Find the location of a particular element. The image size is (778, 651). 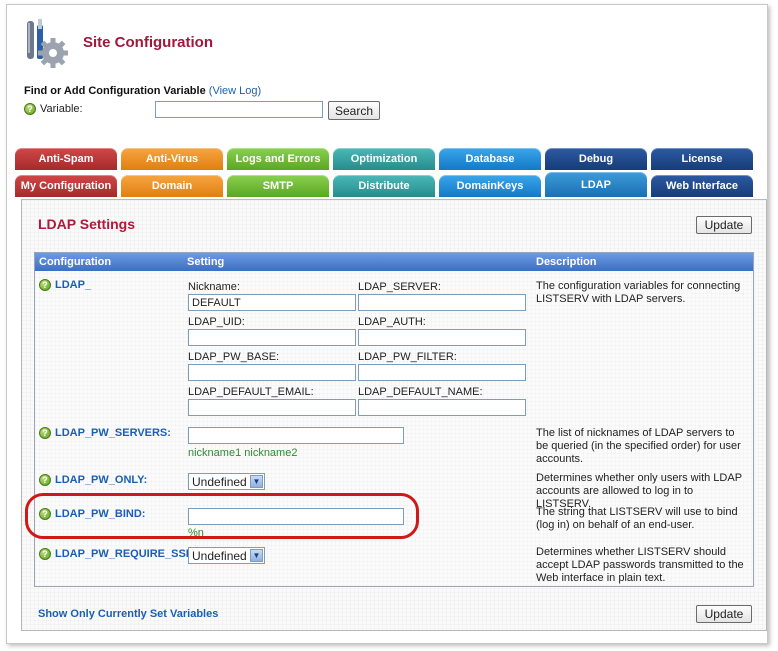

ldap-auth-input is located at coordinates (442, 337).